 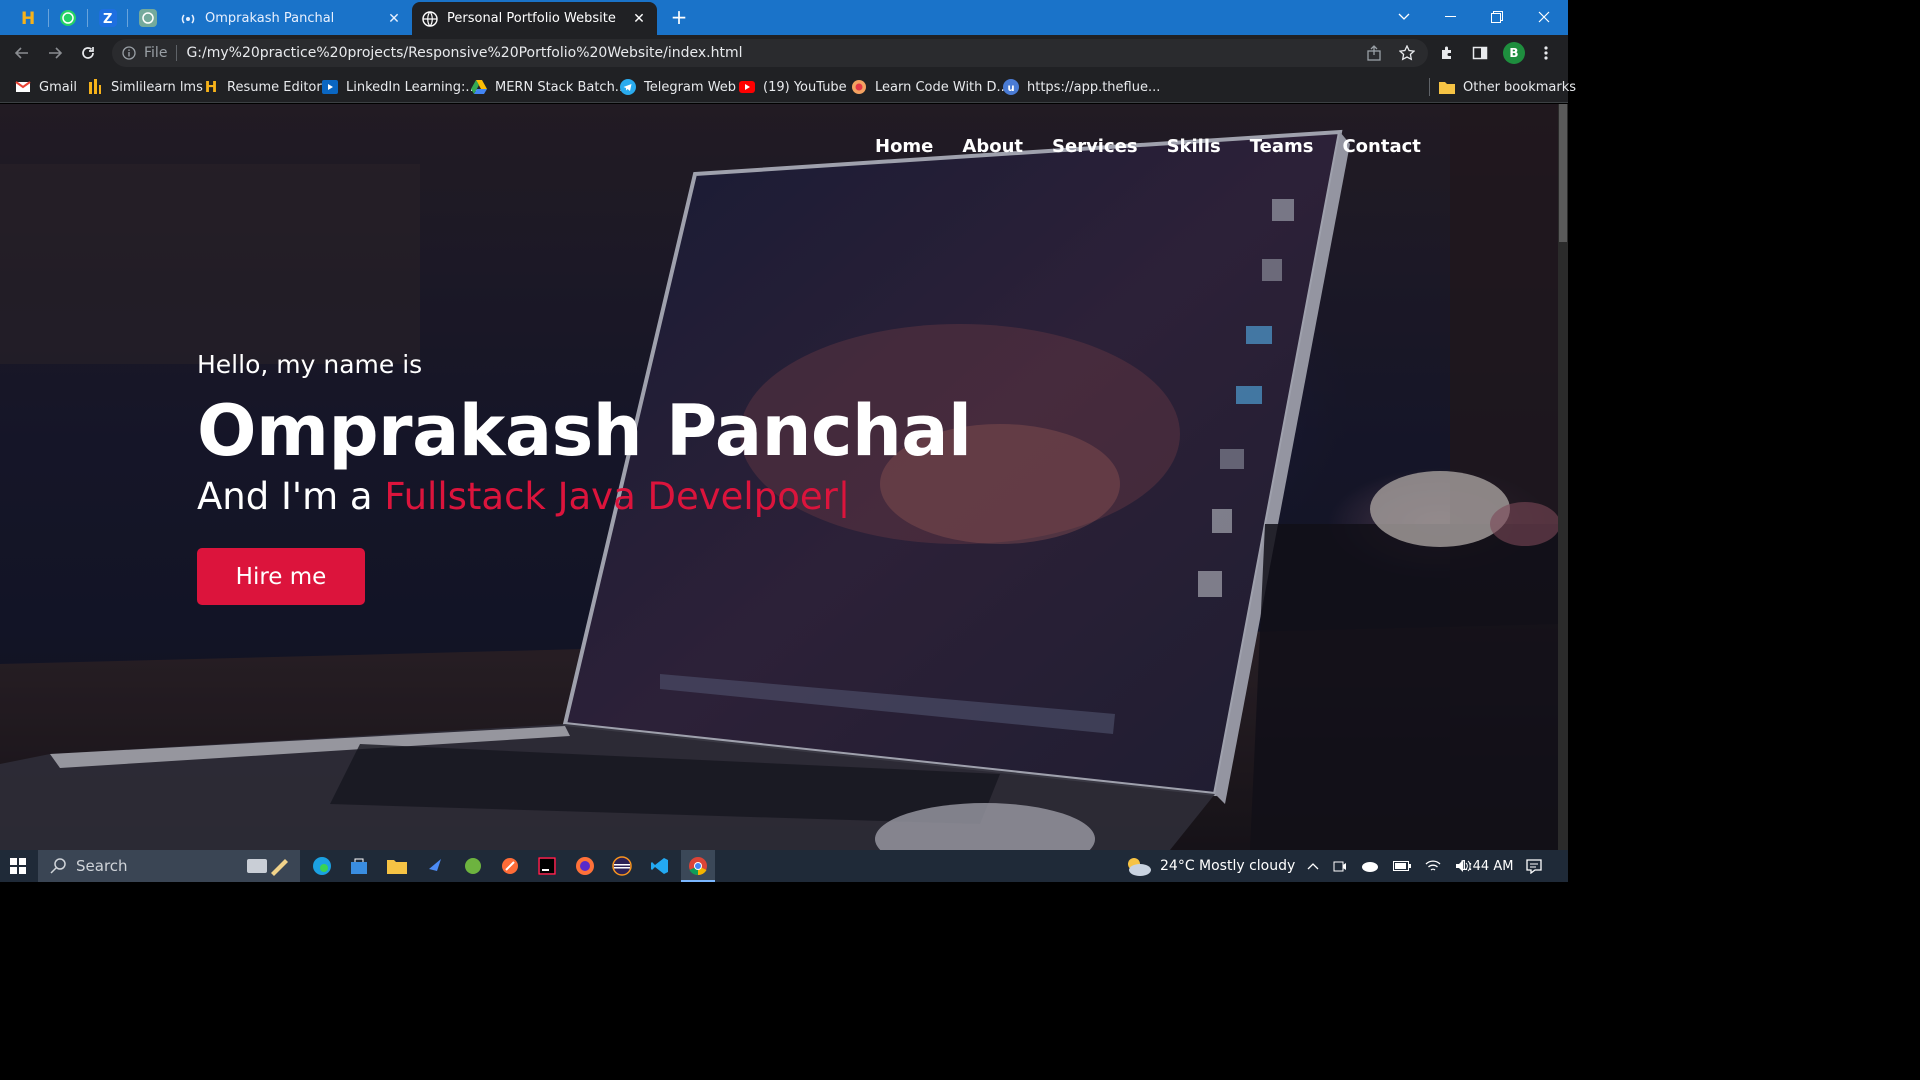 What do you see at coordinates (188, 18) in the screenshot?
I see `broadcast-icon` at bounding box center [188, 18].